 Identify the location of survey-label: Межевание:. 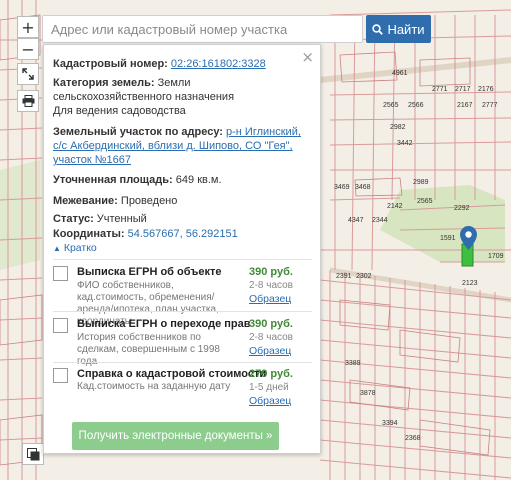
(85, 201).